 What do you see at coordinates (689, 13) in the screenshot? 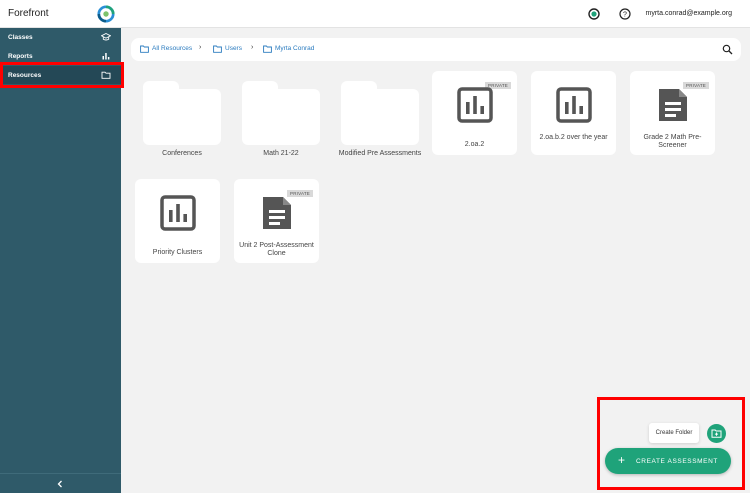
I see `user-email: myrta.conrad@example.org` at bounding box center [689, 13].